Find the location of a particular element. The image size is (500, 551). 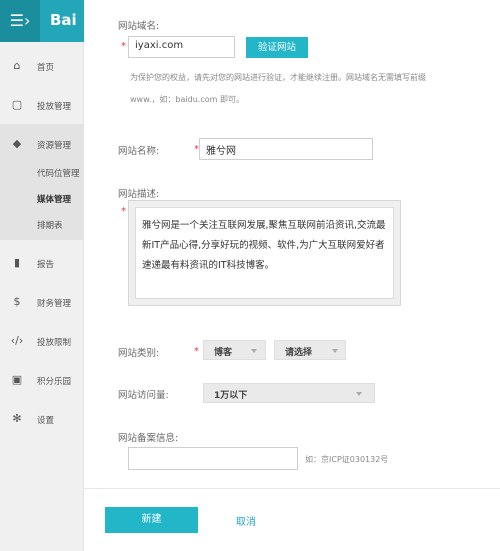

sidebar-item-label: 财务管理 is located at coordinates (54, 304).